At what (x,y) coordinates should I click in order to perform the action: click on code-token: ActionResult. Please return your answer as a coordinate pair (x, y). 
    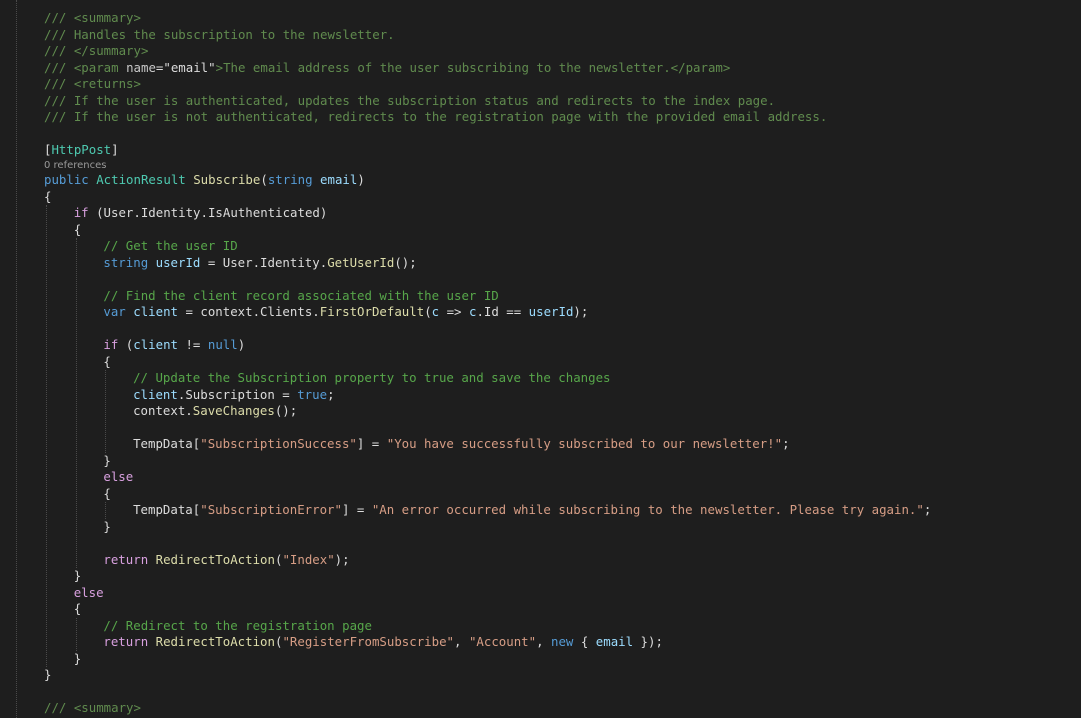
    Looking at the image, I should click on (145, 179).